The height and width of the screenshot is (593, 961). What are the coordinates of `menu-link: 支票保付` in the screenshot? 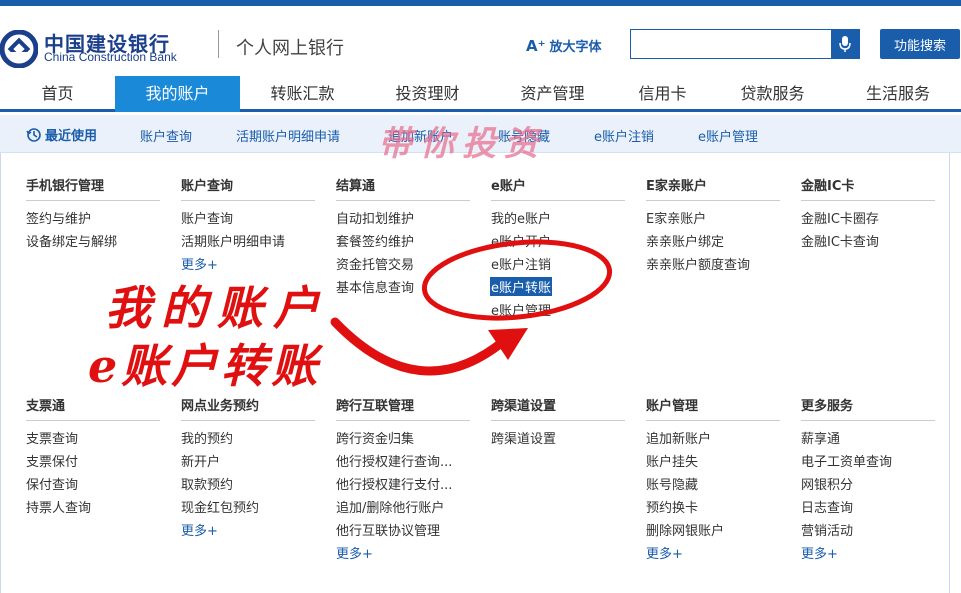 It's located at (52, 460).